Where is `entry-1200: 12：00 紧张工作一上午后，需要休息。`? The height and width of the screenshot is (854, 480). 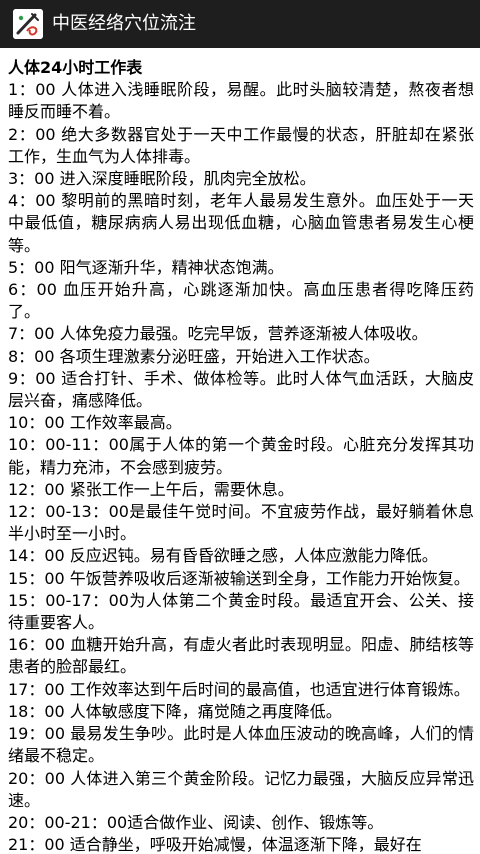
entry-1200: 12：00 紧张工作一上午后，需要休息。 is located at coordinates (151, 489).